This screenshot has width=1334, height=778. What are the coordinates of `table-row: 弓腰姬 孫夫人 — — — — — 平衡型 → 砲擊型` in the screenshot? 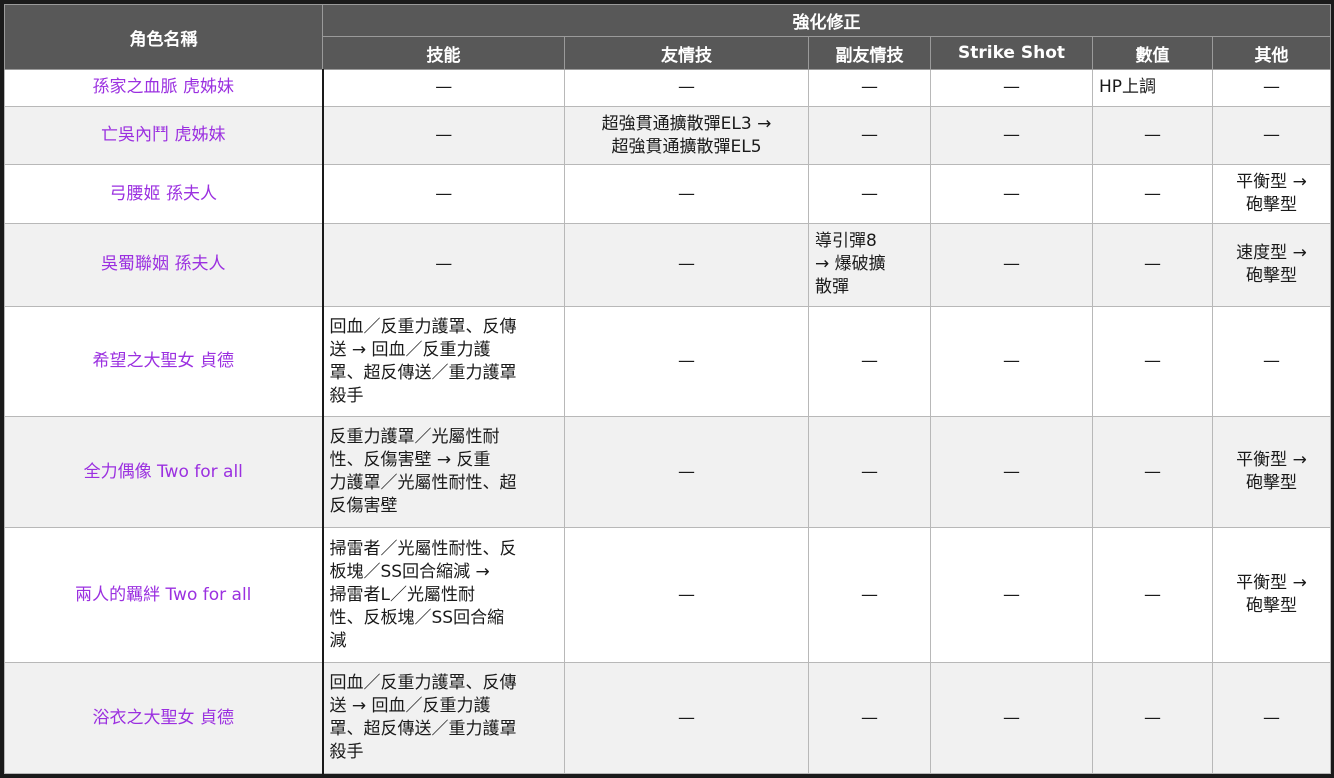 It's located at (667, 194).